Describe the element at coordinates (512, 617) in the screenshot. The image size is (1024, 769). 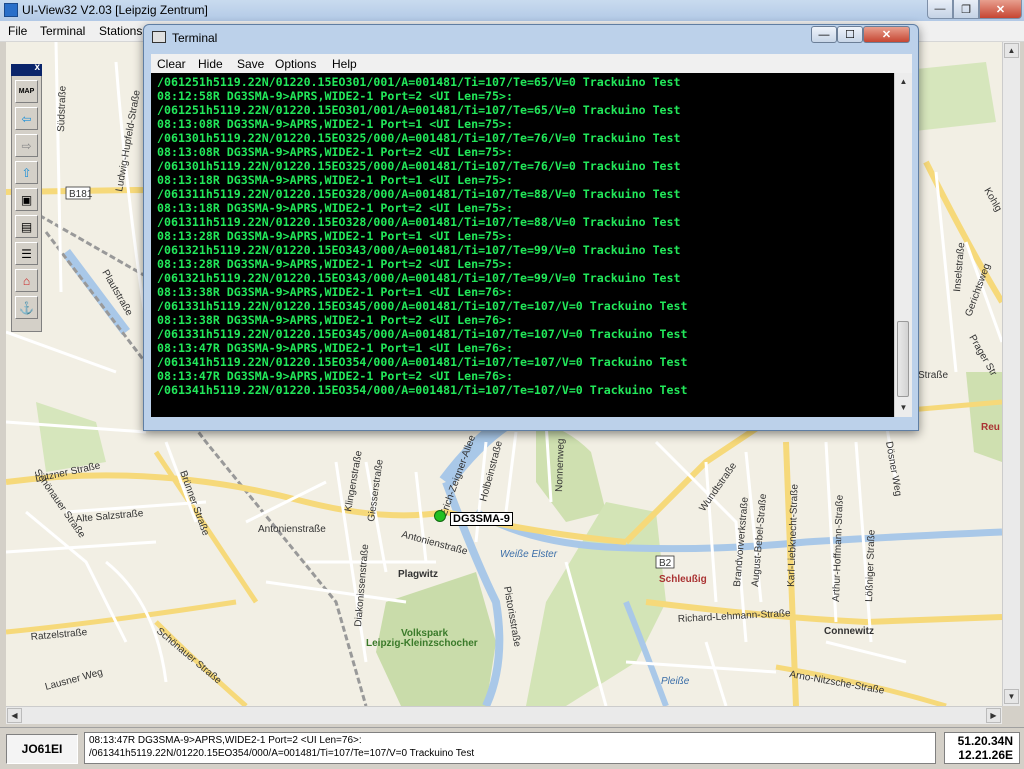
I see `map-label: Pistorisstraße` at that location.